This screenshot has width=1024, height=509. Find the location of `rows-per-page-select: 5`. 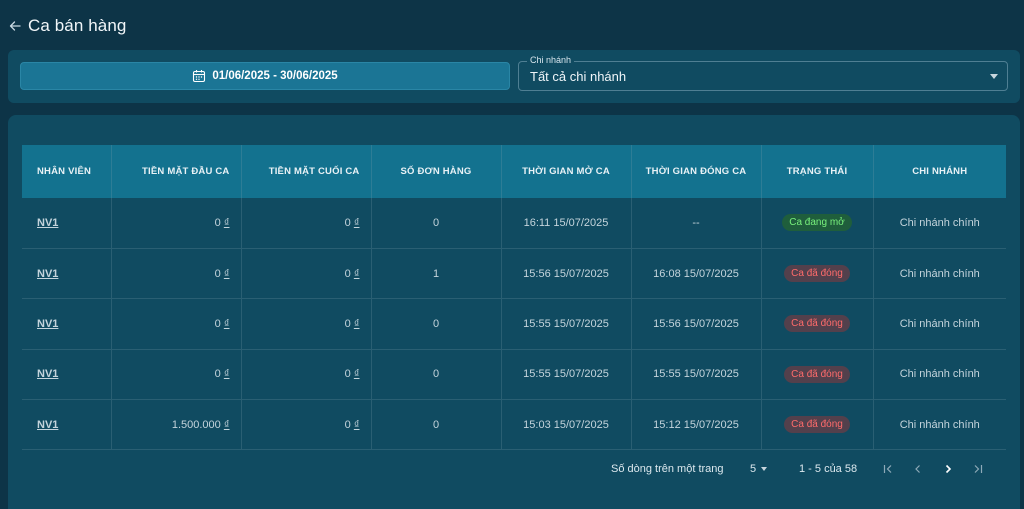

rows-per-page-select: 5 is located at coordinates (759, 469).